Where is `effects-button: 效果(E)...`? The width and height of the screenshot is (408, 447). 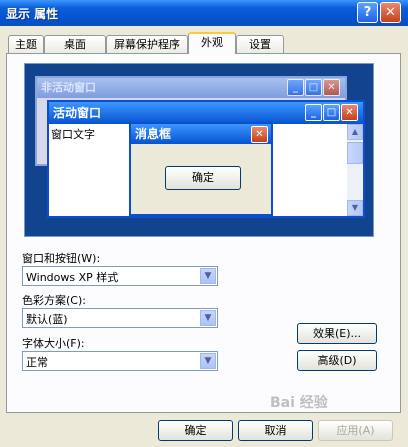 effects-button: 效果(E)... is located at coordinates (337, 333).